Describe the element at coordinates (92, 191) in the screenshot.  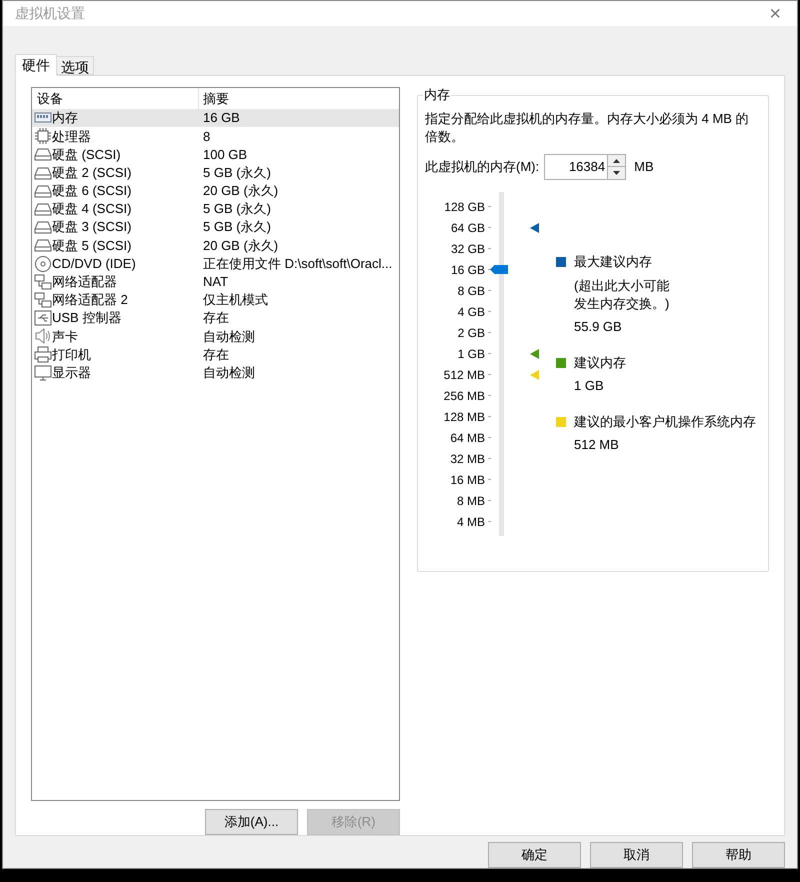
I see `device-name: 硬盘 6 (SCSI)` at that location.